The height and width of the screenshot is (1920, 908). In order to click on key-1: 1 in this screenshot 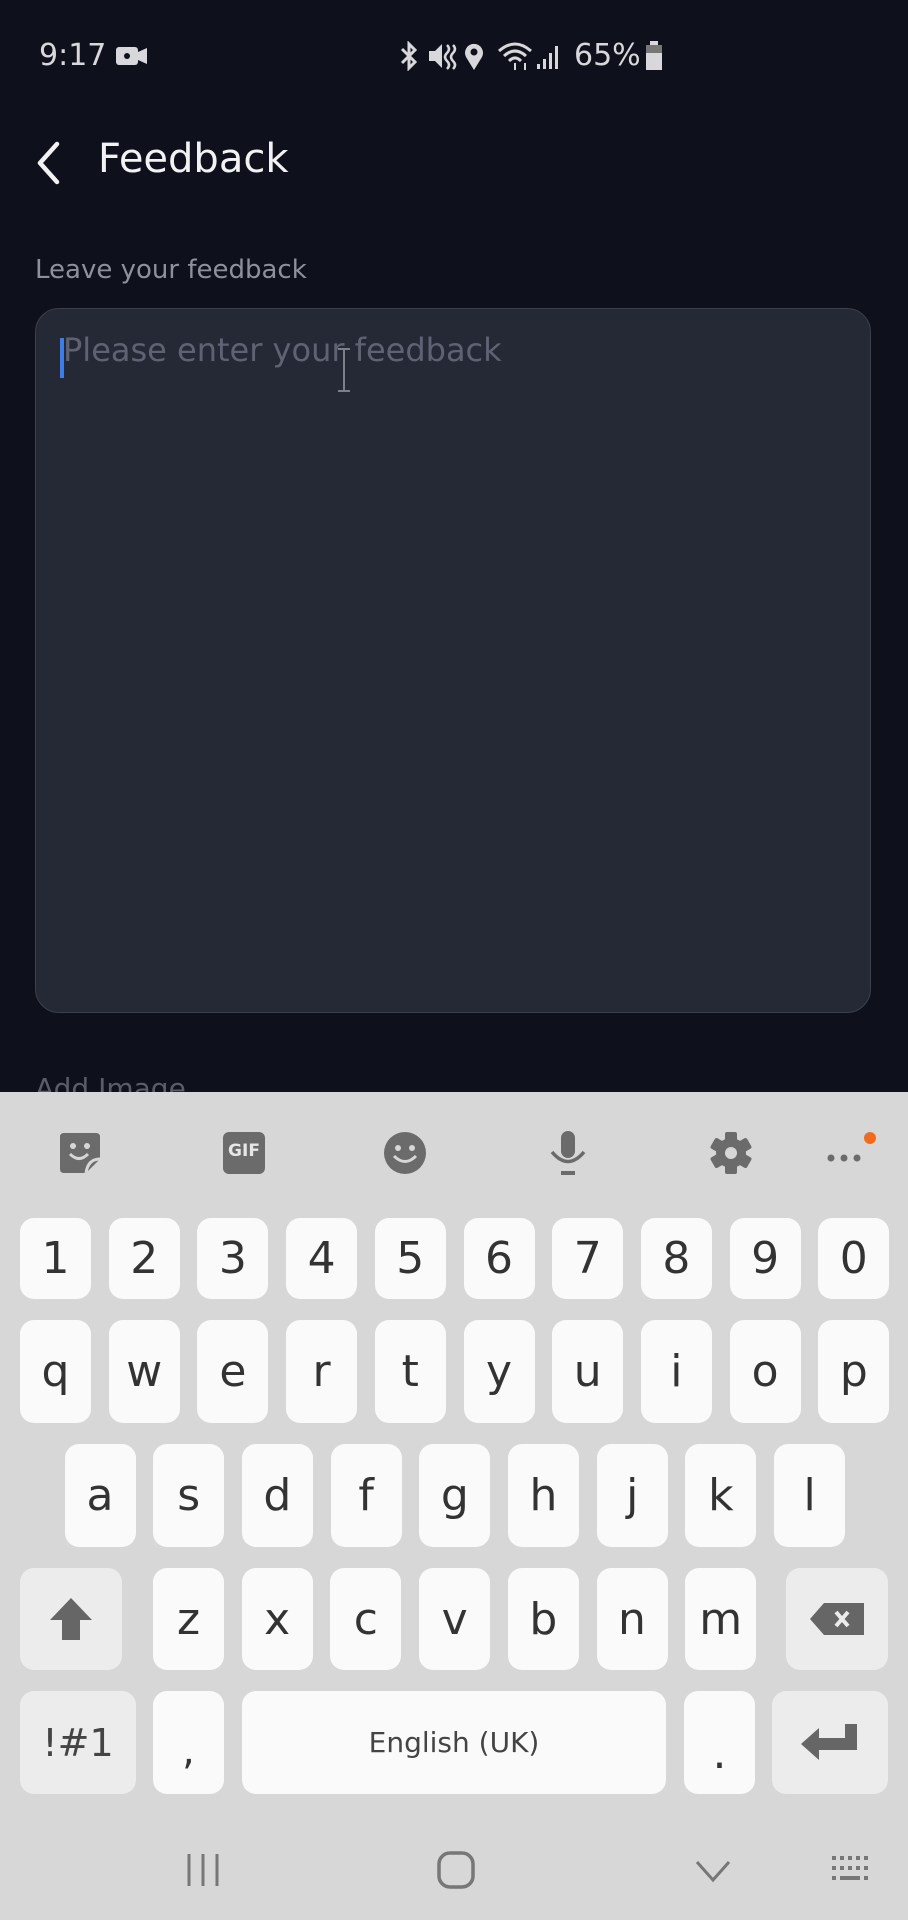, I will do `click(55, 1258)`.